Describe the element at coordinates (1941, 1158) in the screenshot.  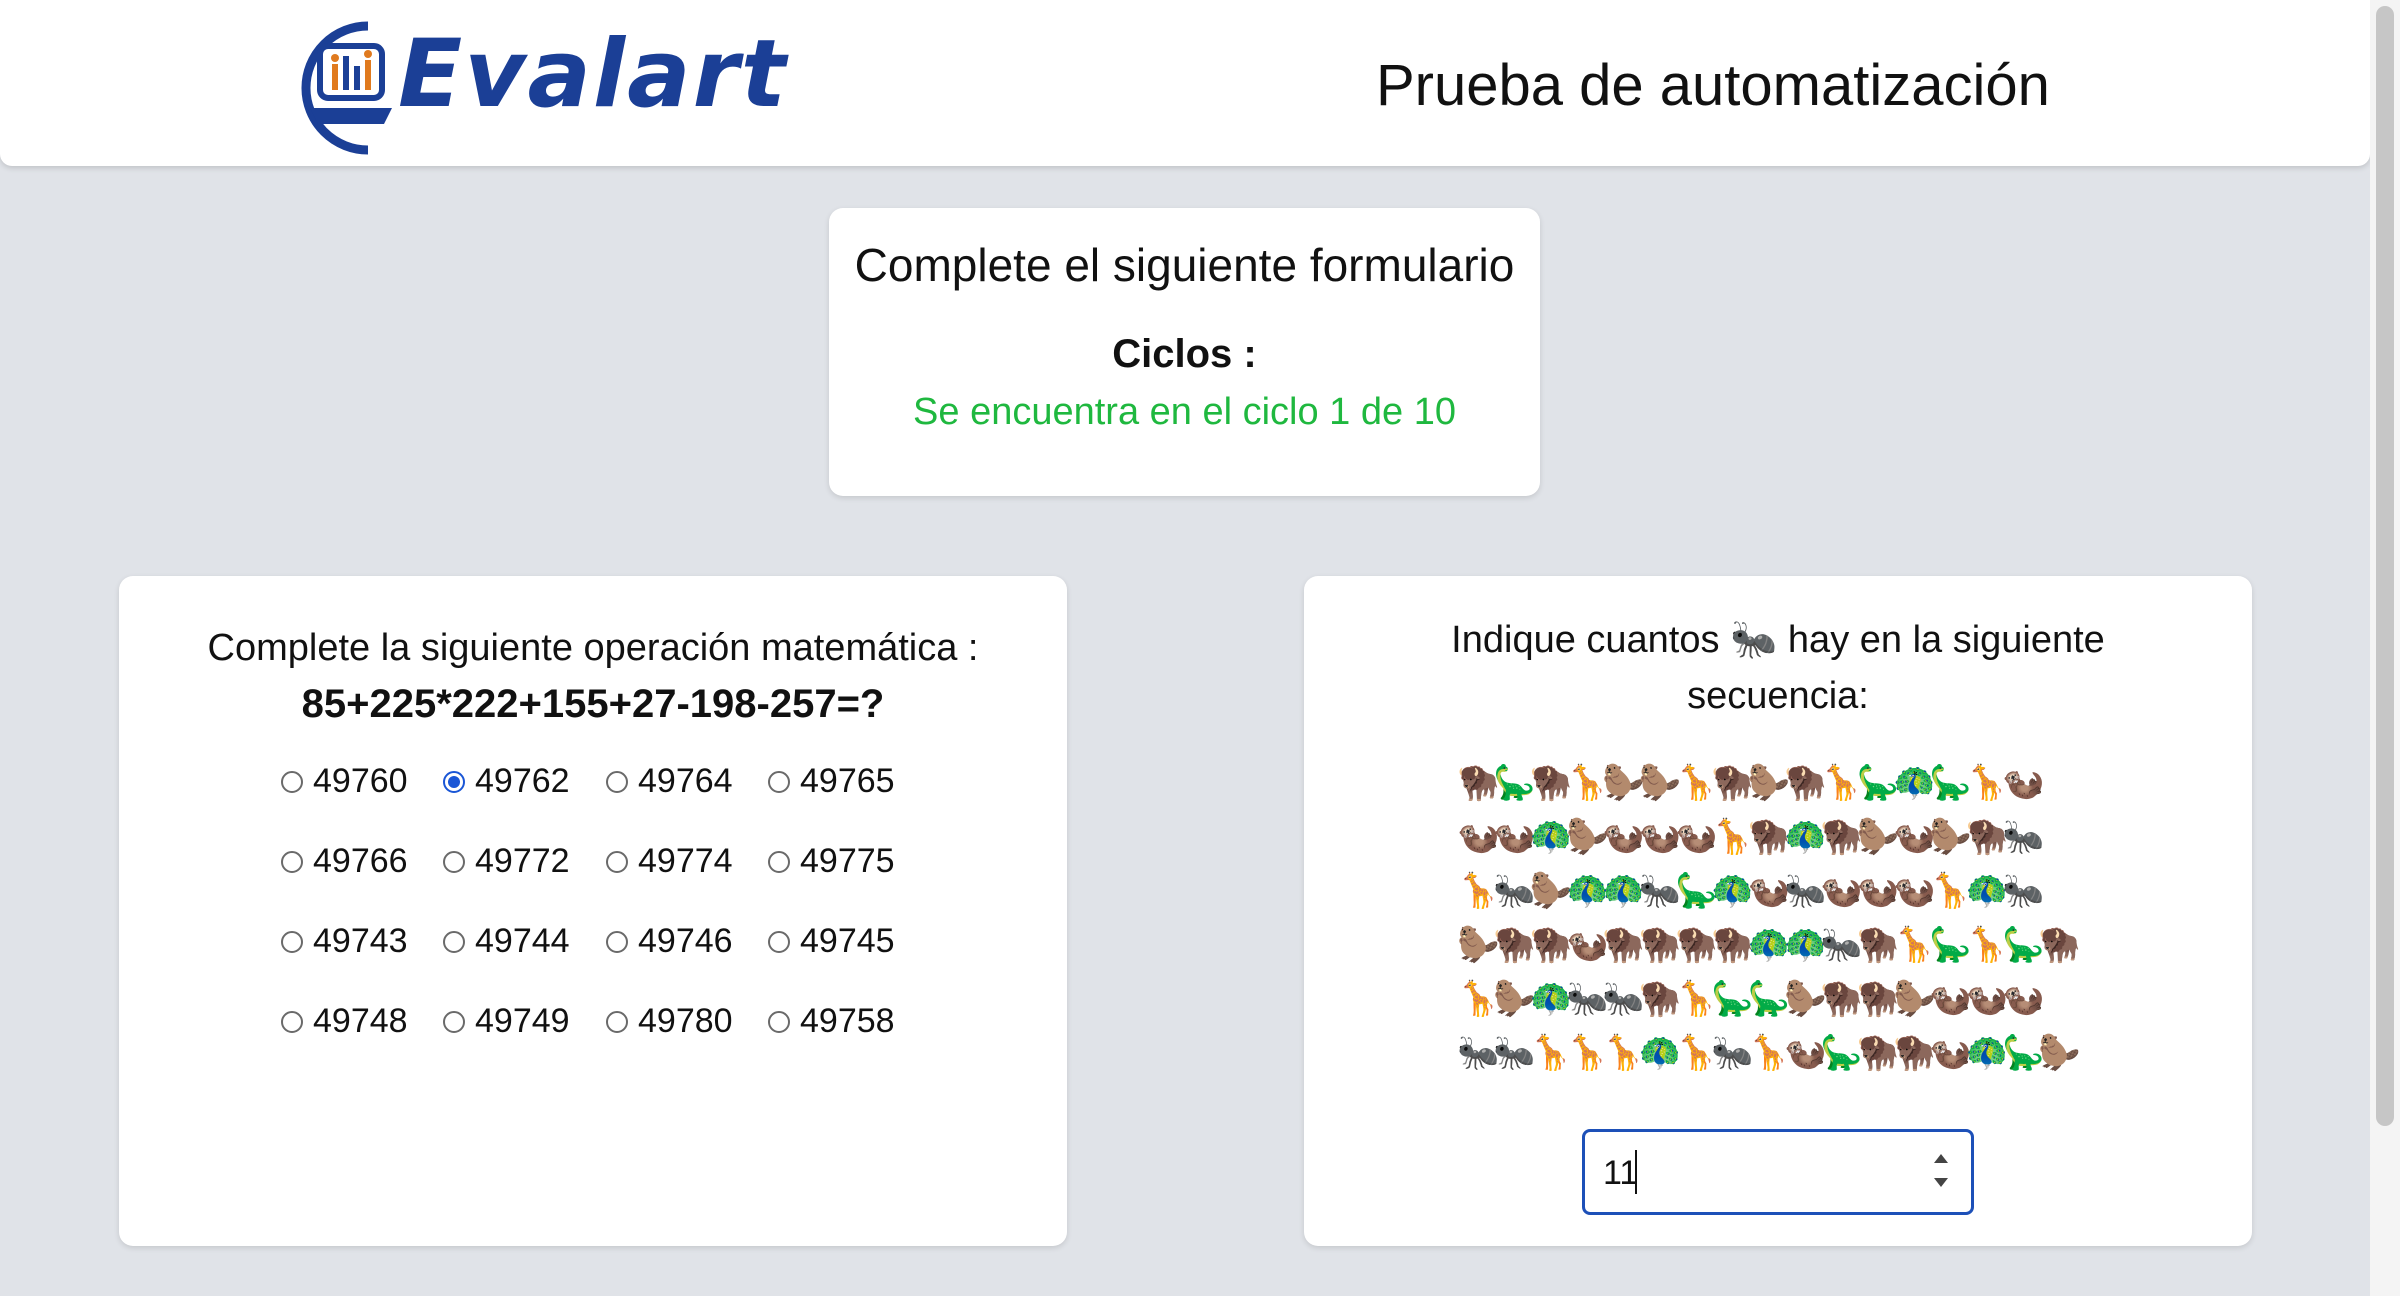
I see `spin-up-icon` at that location.